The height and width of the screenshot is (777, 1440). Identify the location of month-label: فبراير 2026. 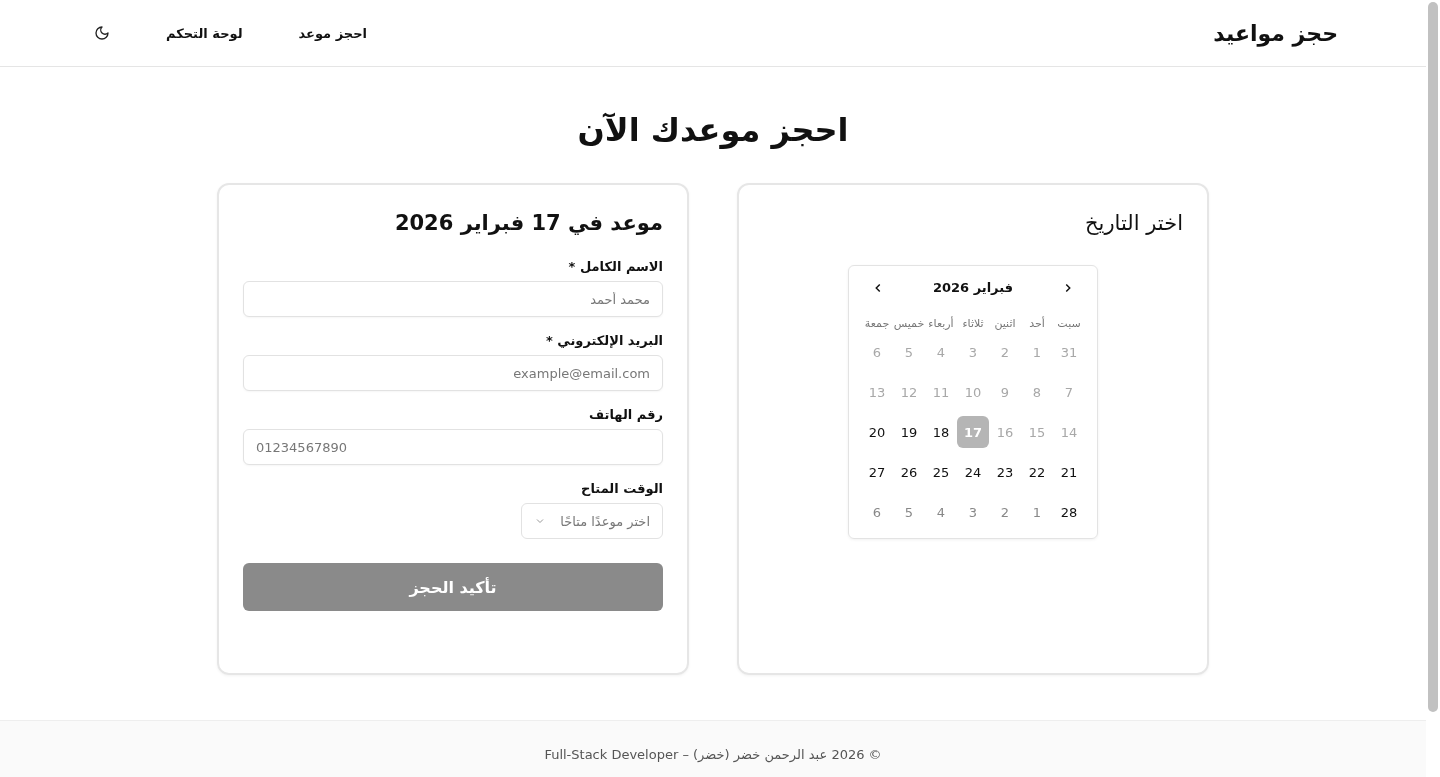
(973, 287).